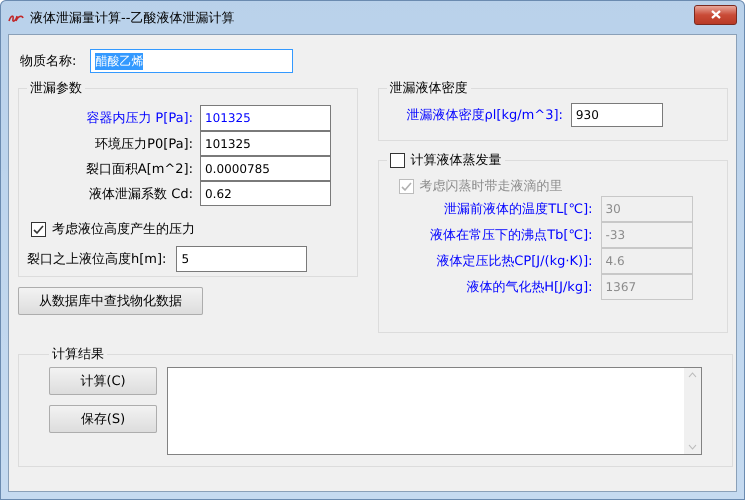  I want to click on input-field: 5, so click(242, 259).